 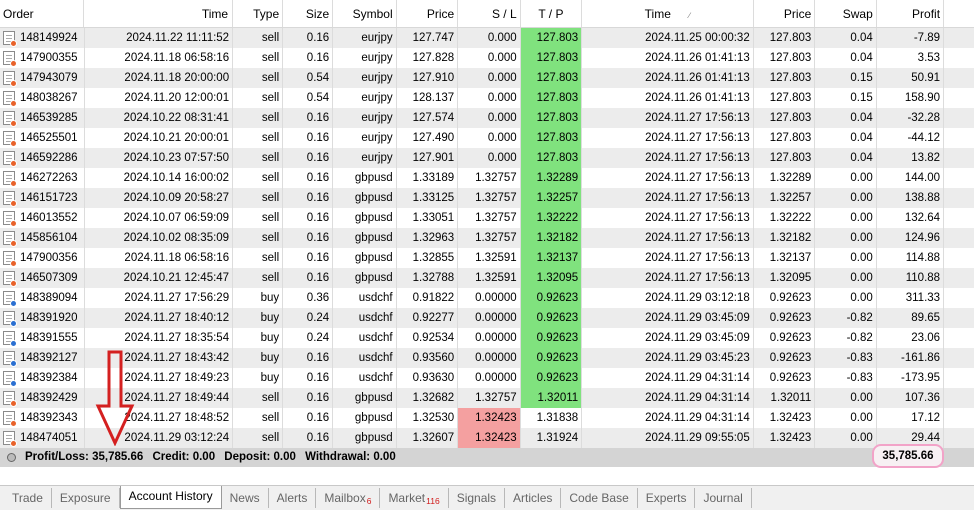 I want to click on sl-cell: 1.32423, so click(x=489, y=418).